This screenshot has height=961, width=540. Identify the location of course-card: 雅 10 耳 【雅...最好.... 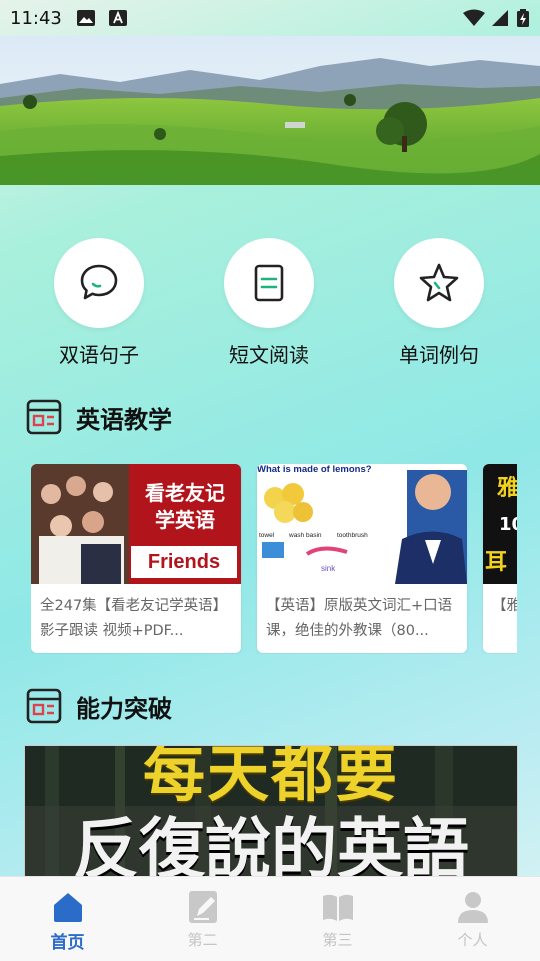
(500, 558).